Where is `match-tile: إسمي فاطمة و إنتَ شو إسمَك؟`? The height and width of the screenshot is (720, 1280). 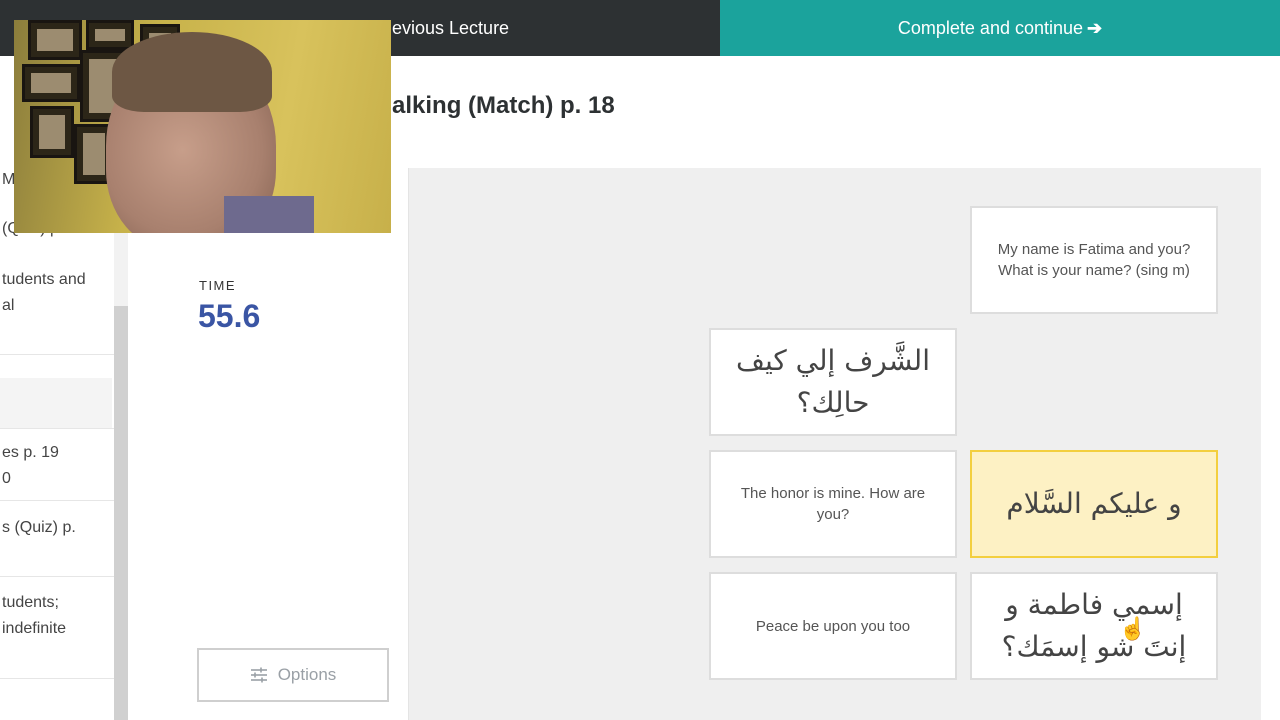
match-tile: إسمي فاطمة و إنتَ شو إسمَك؟ is located at coordinates (1094, 626).